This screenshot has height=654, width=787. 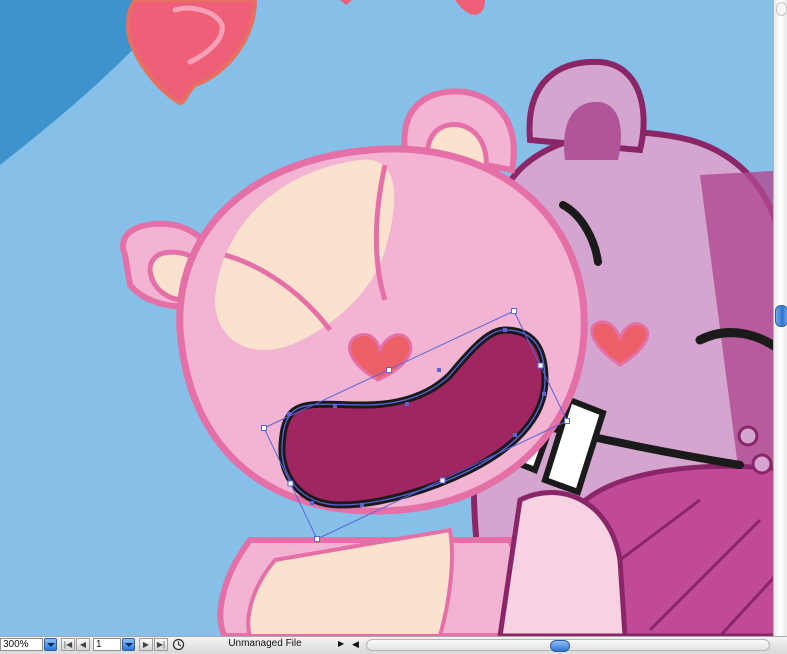 I want to click on previous-page-button: ◀, so click(x=83, y=644).